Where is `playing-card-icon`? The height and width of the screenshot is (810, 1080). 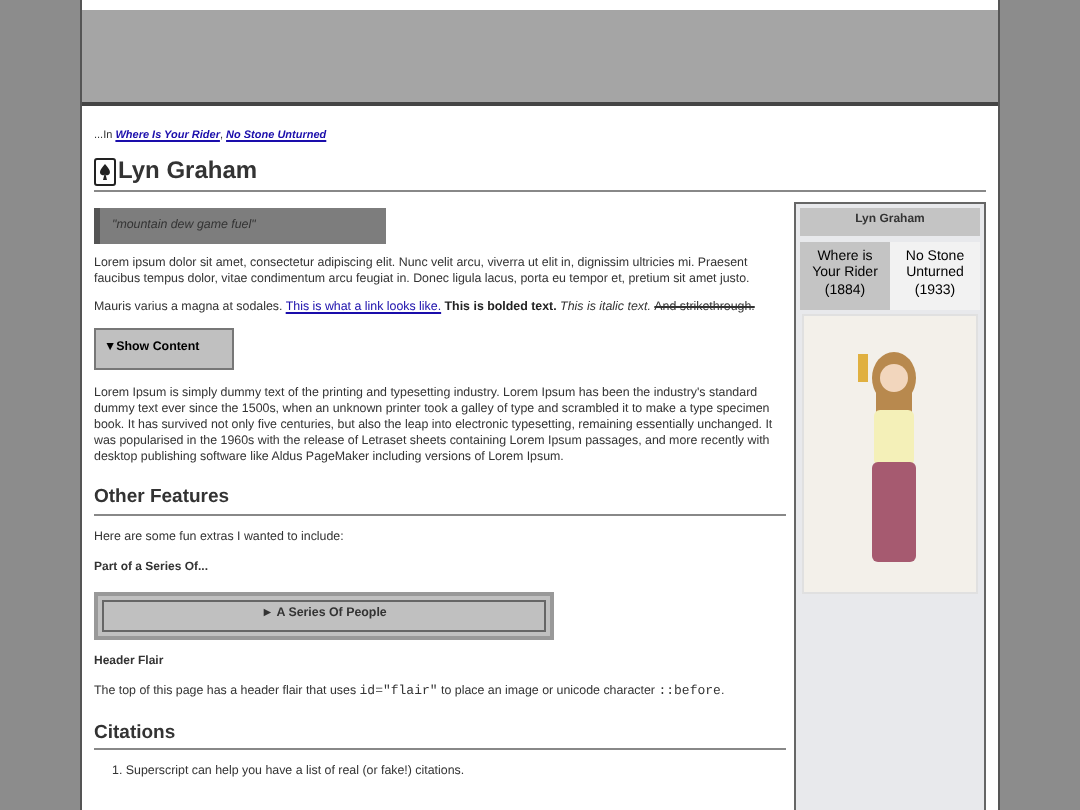
playing-card-icon is located at coordinates (105, 171).